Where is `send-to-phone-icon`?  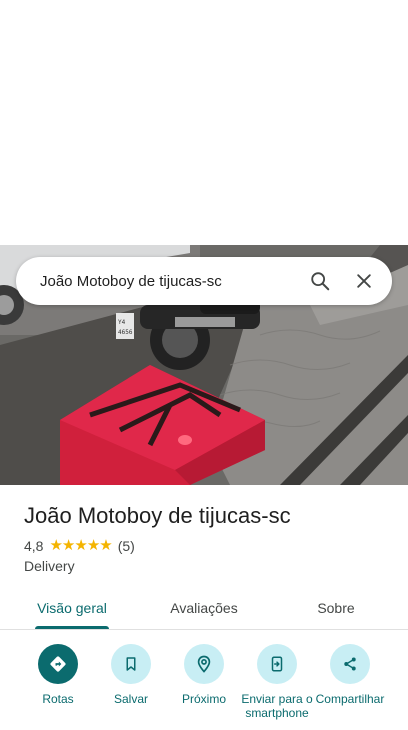 send-to-phone-icon is located at coordinates (277, 664).